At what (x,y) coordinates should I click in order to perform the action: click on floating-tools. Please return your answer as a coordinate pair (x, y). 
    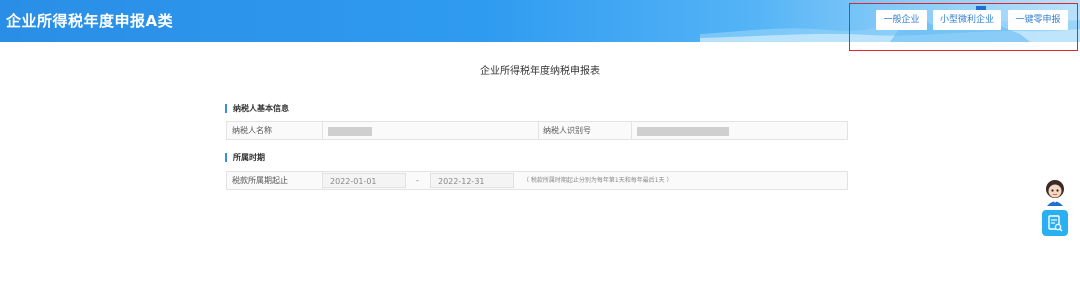
    Looking at the image, I should click on (1055, 208).